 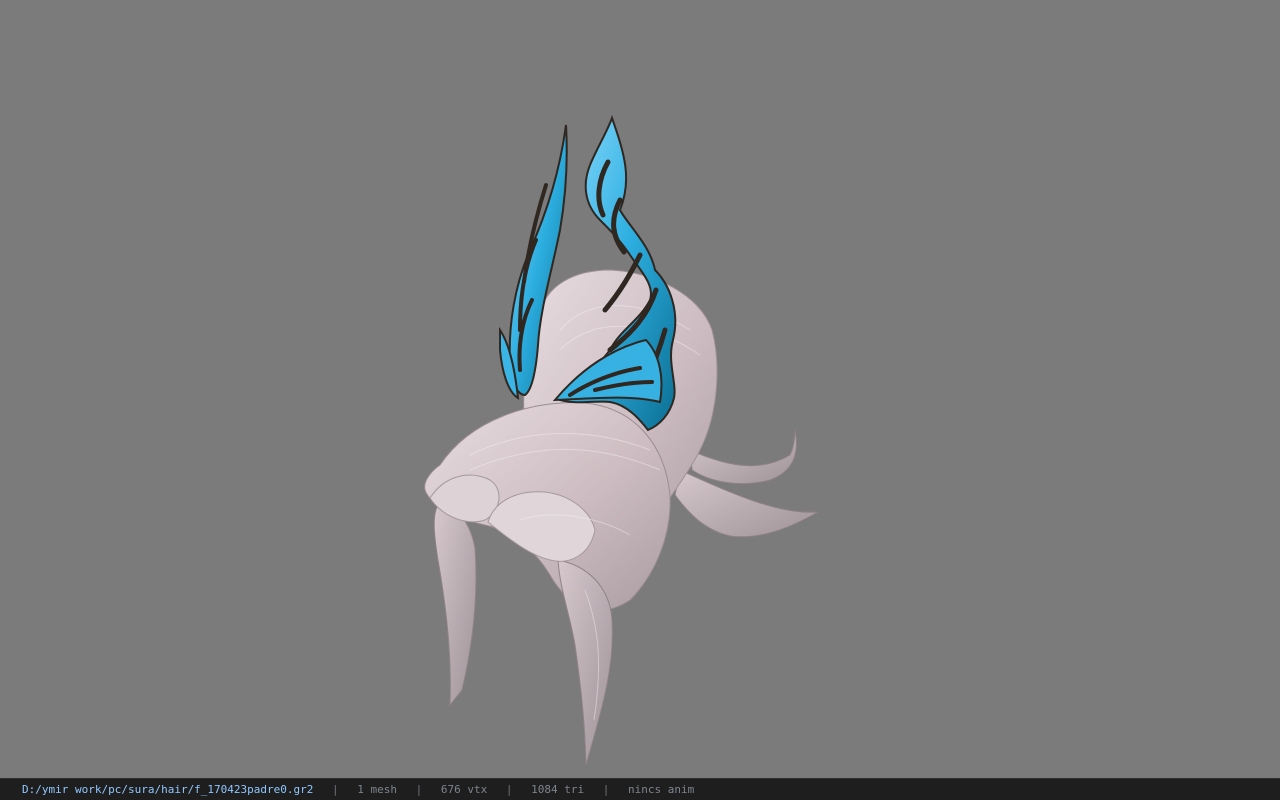 I want to click on mesh-count-label: 1 mesh, so click(x=377, y=789).